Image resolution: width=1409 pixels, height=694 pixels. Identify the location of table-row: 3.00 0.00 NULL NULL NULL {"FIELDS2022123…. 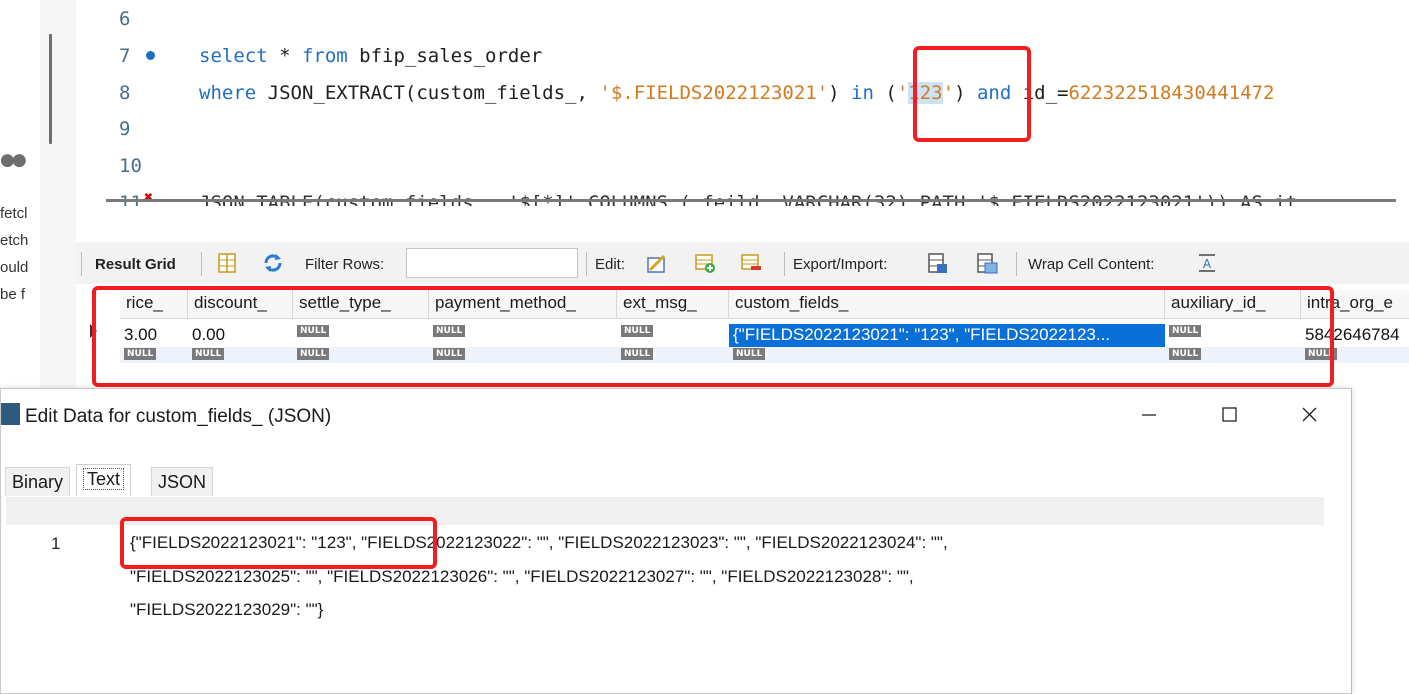
(764, 335).